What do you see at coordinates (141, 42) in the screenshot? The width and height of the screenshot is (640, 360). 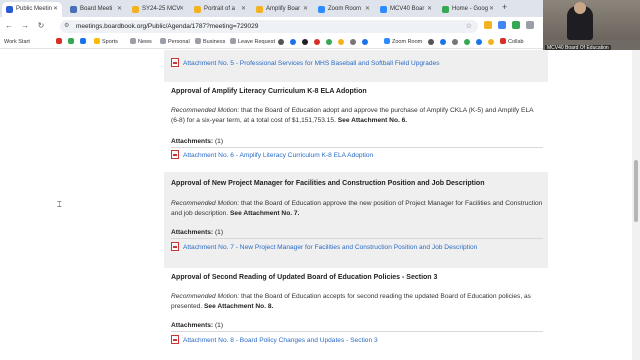 I see `bookmark-news: News` at bounding box center [141, 42].